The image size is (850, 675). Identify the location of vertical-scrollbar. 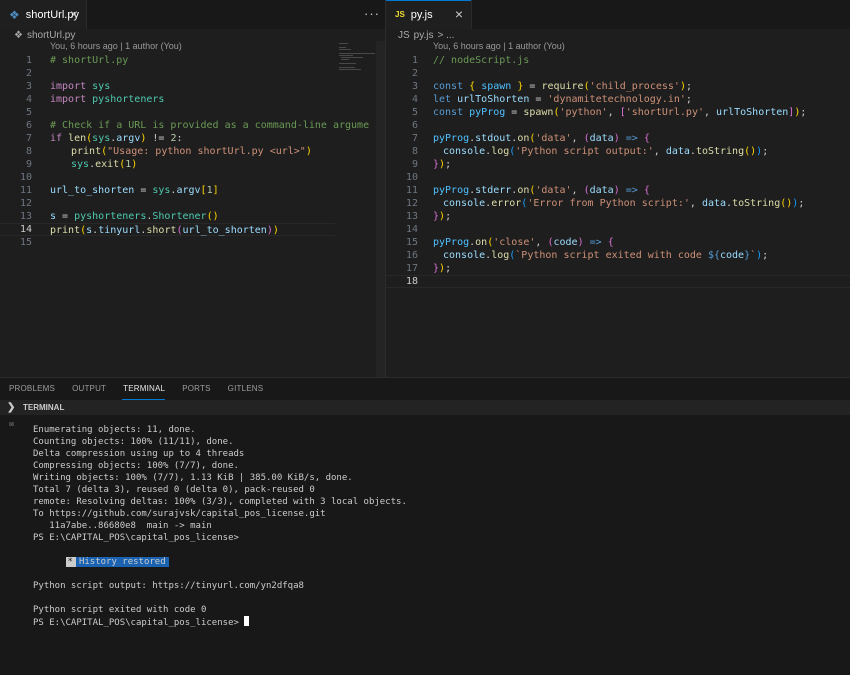
(380, 209).